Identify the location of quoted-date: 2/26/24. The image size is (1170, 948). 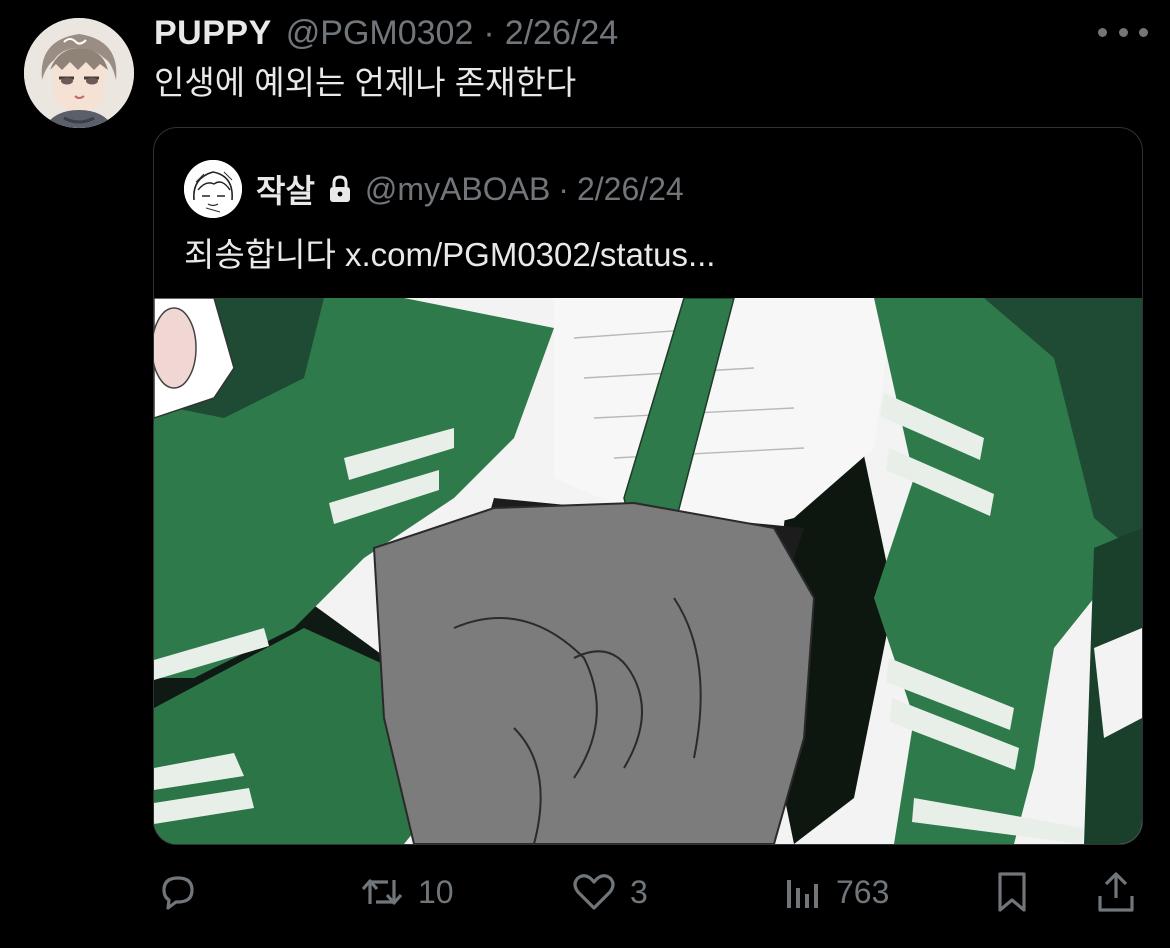
(630, 189).